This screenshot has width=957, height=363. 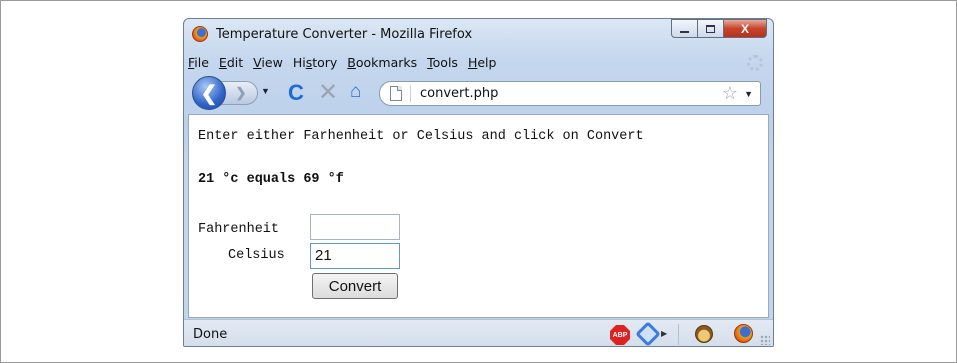 What do you see at coordinates (678, 334) in the screenshot?
I see `status-separator` at bounding box center [678, 334].